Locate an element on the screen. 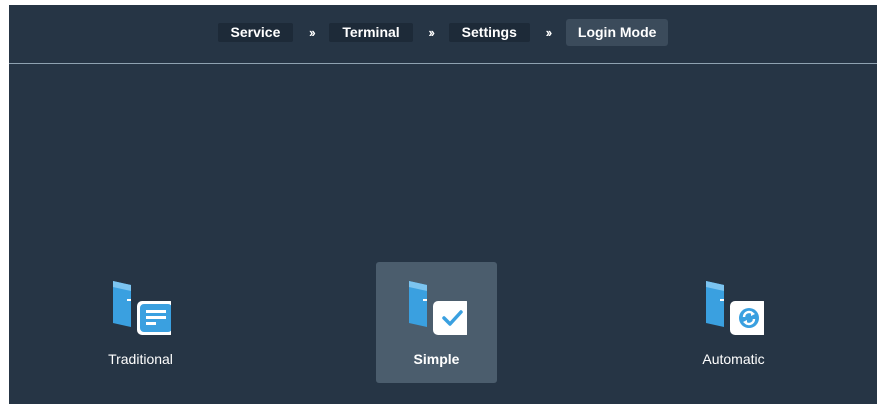  breadcrumb-login-mode: Login Mode is located at coordinates (617, 32).